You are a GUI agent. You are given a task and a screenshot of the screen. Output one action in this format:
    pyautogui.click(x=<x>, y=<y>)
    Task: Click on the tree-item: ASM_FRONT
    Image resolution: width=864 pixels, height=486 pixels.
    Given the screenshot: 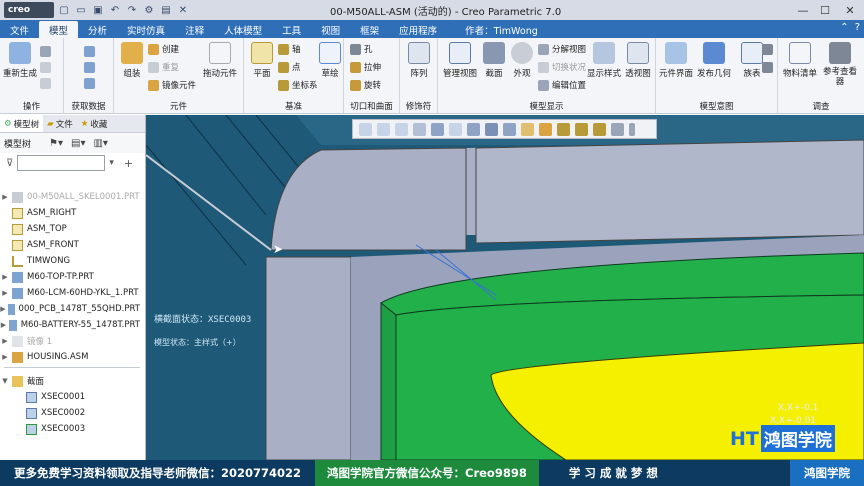 What is the action you would take?
    pyautogui.click(x=70, y=245)
    